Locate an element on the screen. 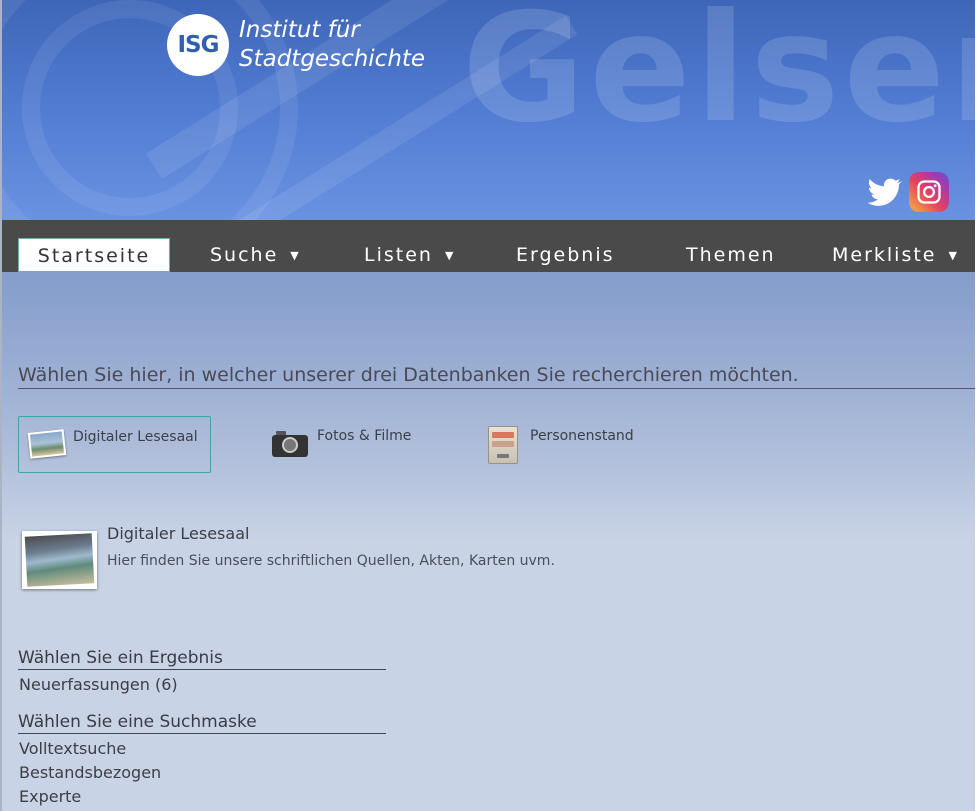 The image size is (980, 811). detail-title: Digitaler Lesesaal is located at coordinates (178, 533).